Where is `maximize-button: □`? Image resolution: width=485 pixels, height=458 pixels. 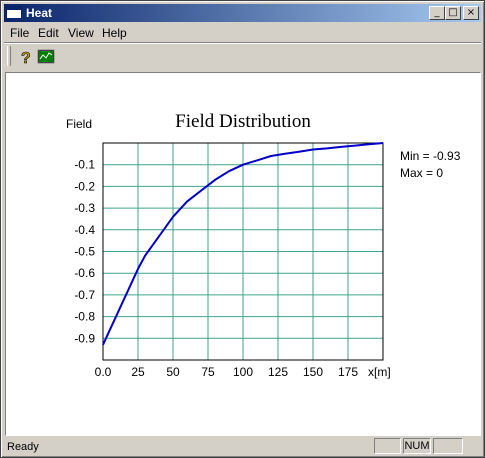 maximize-button: □ is located at coordinates (453, 13).